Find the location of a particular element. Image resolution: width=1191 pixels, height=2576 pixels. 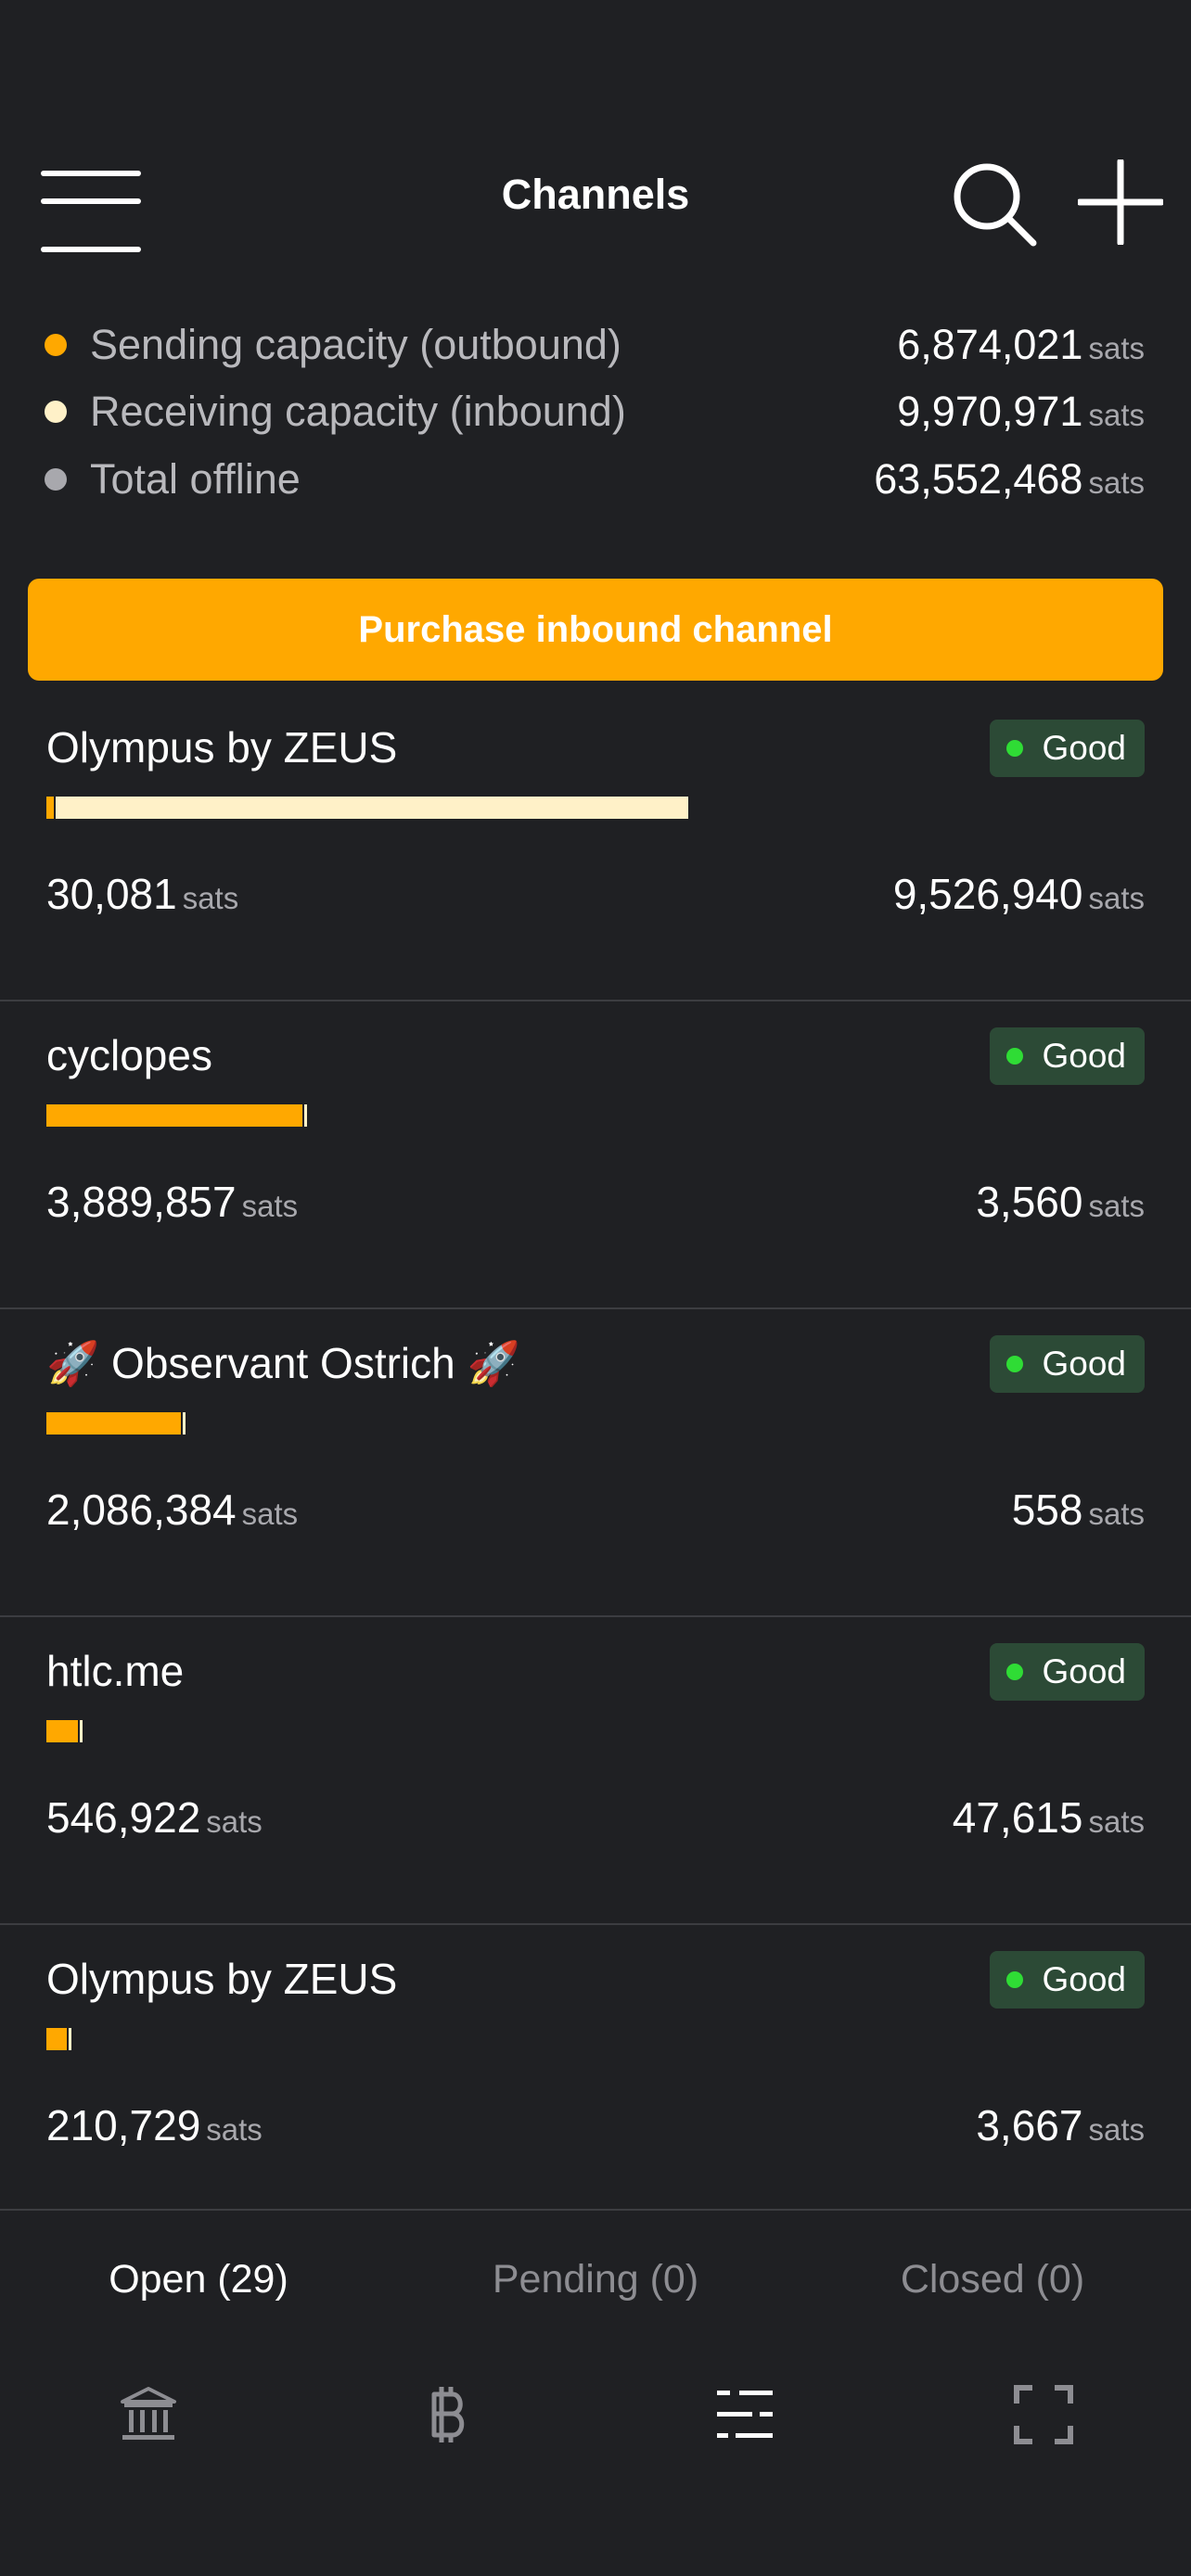

tab-open: Open (29) is located at coordinates (198, 2279).